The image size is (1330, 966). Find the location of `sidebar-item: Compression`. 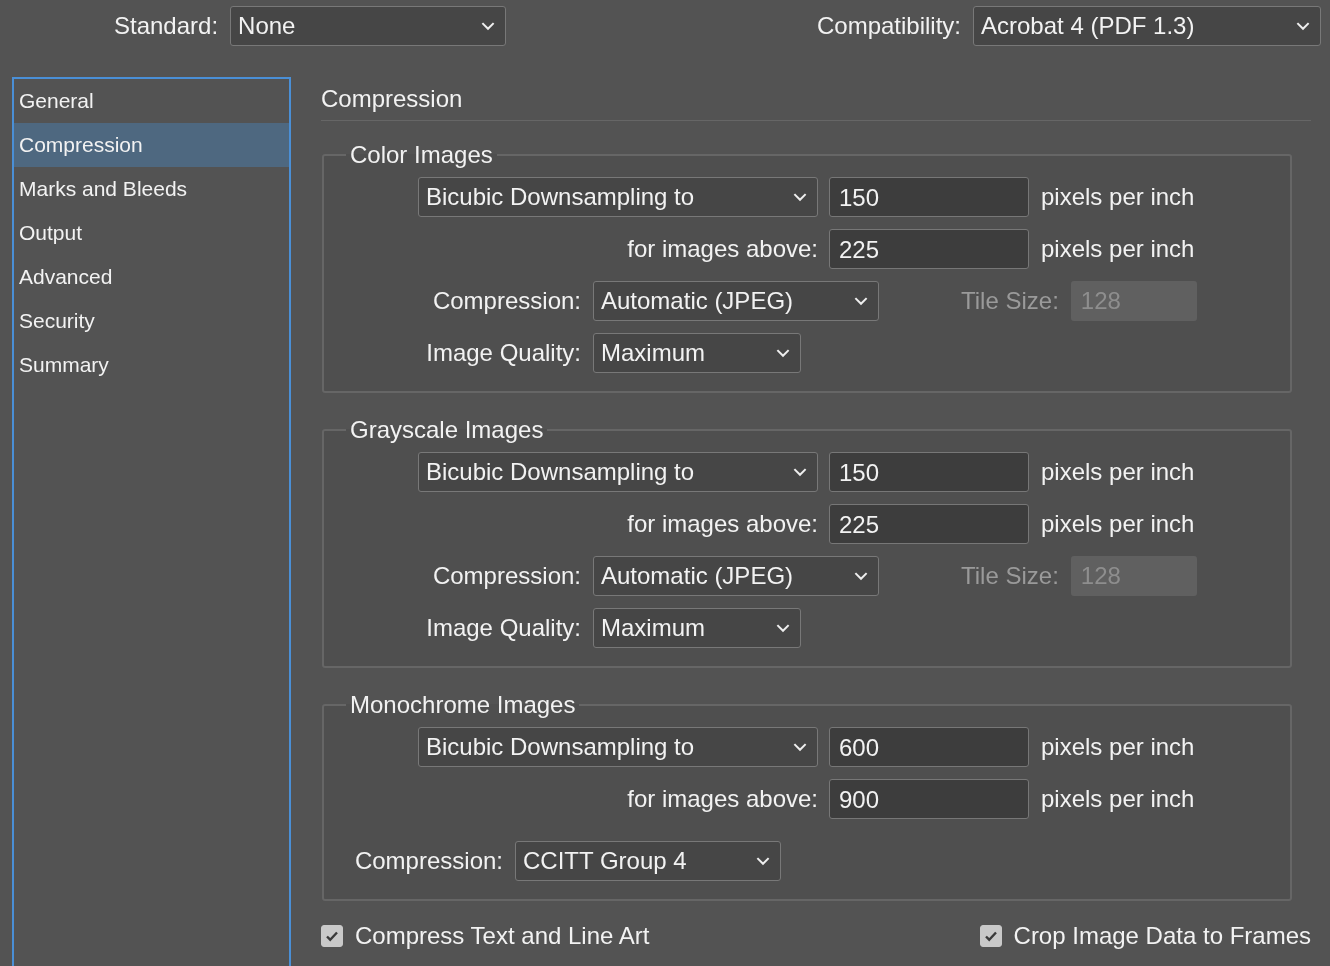

sidebar-item: Compression is located at coordinates (151, 145).